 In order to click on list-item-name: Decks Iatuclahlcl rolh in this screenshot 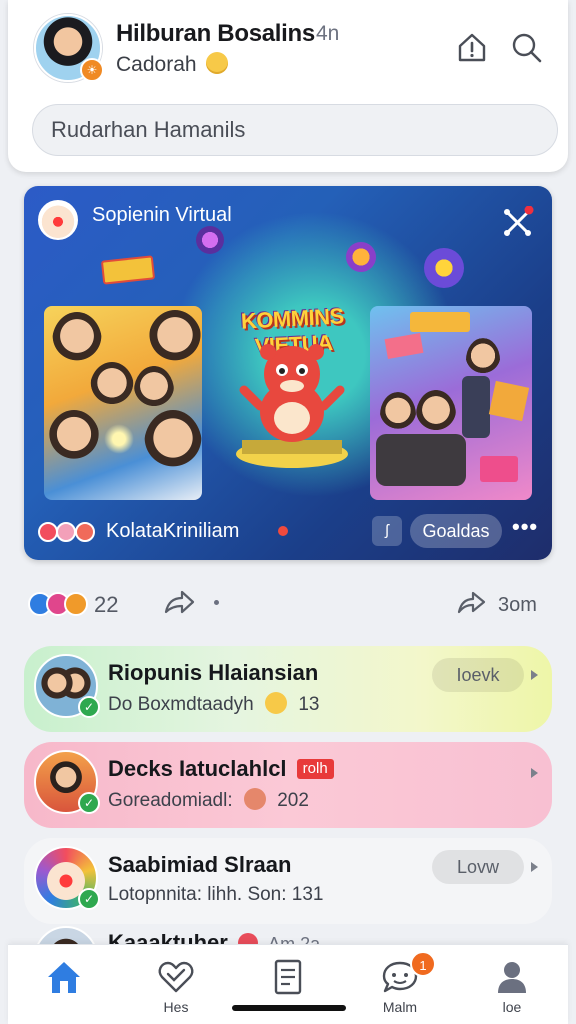, I will do `click(221, 769)`.